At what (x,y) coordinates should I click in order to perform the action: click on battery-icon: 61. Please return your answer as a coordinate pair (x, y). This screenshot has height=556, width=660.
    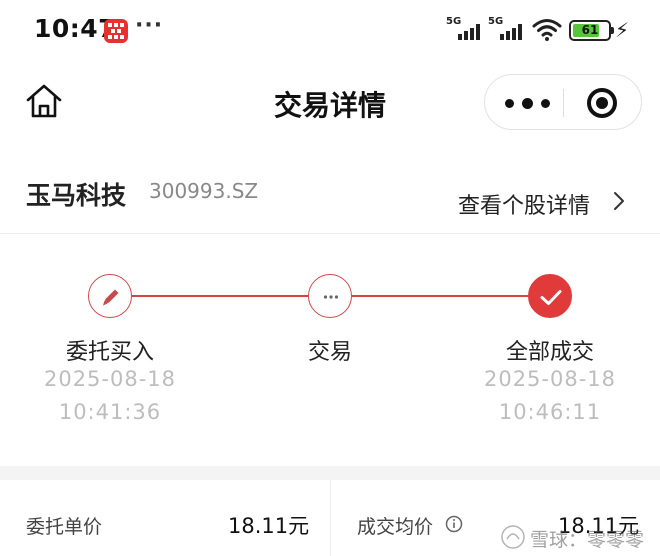
    Looking at the image, I should click on (591, 30).